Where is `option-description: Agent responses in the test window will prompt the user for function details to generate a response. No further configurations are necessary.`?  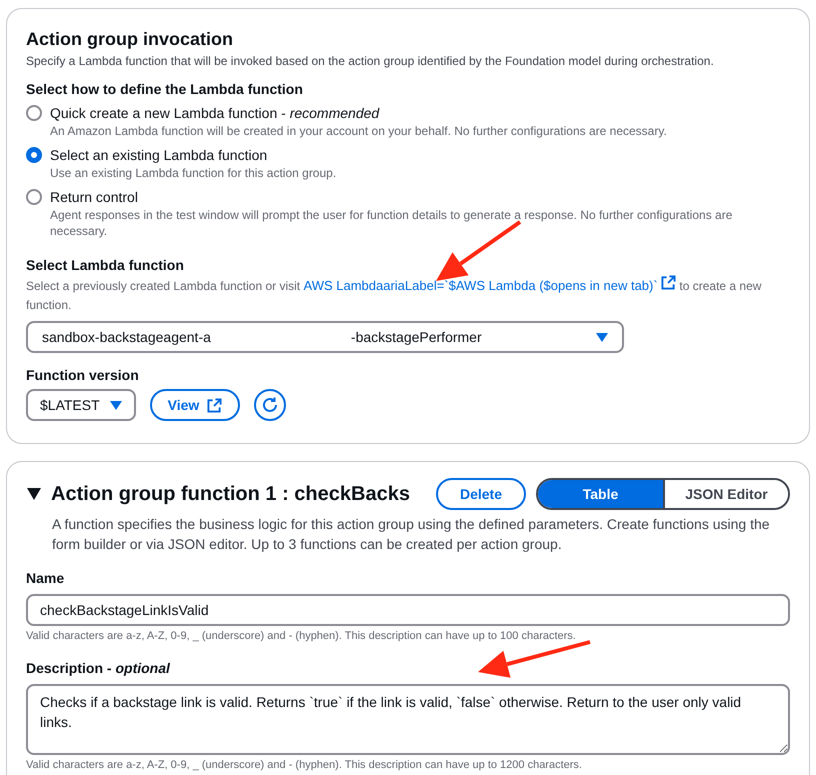
option-description: Agent responses in the test window will prompt the user for function details to generate a response. No further configurations are necessary. is located at coordinates (392, 223).